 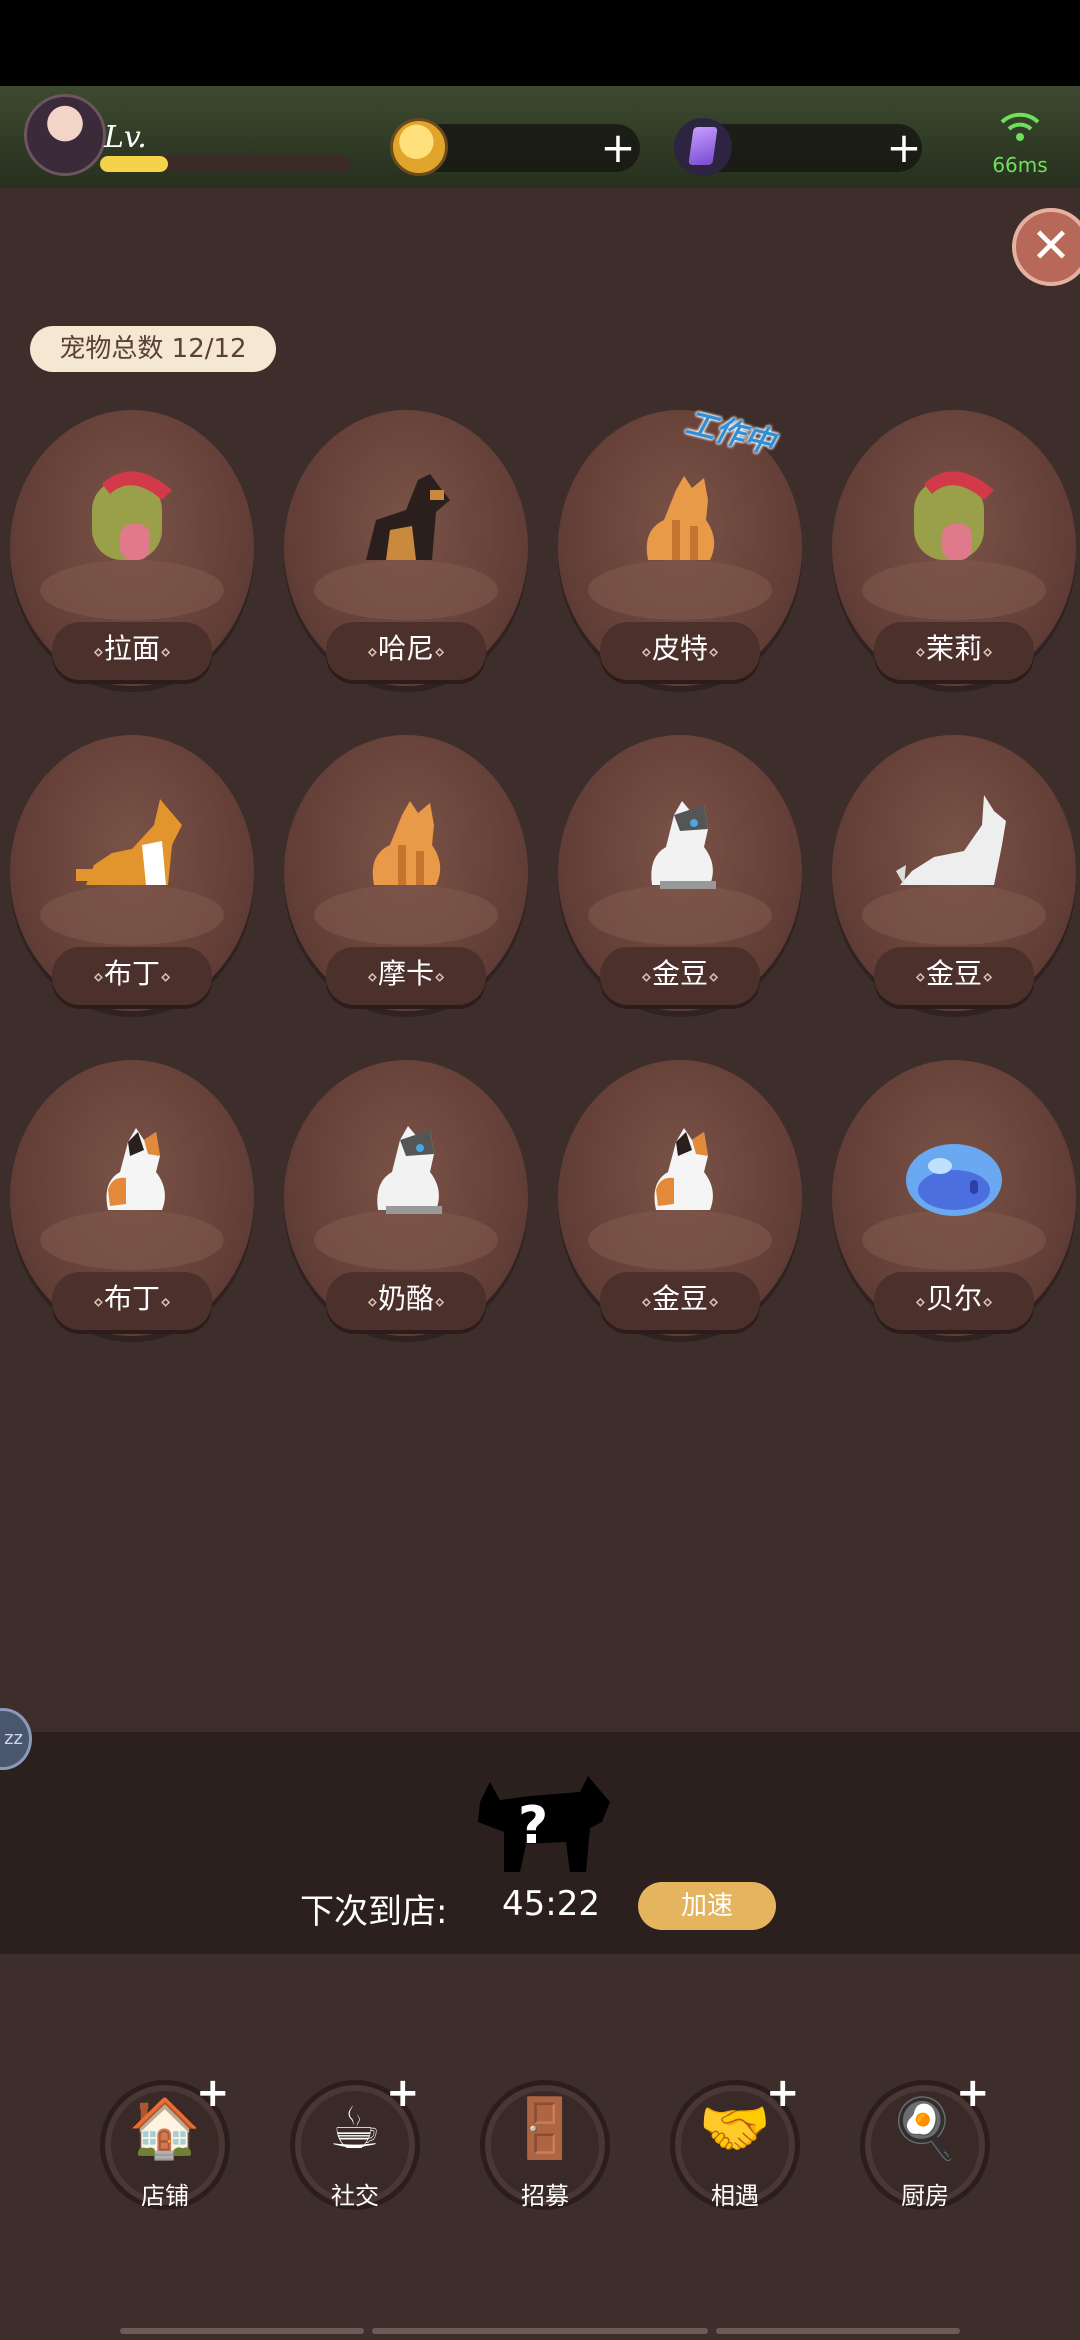 What do you see at coordinates (1046, 247) in the screenshot?
I see `close-button: ✕` at bounding box center [1046, 247].